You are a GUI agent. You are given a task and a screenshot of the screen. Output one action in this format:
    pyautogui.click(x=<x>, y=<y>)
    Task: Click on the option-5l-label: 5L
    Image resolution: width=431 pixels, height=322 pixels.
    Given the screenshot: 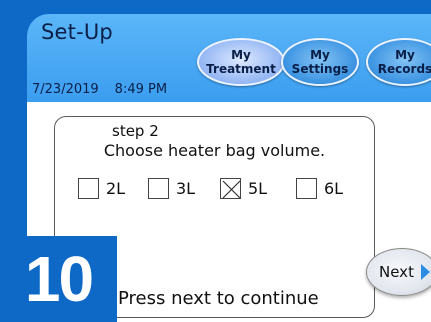 What is the action you would take?
    pyautogui.click(x=258, y=188)
    